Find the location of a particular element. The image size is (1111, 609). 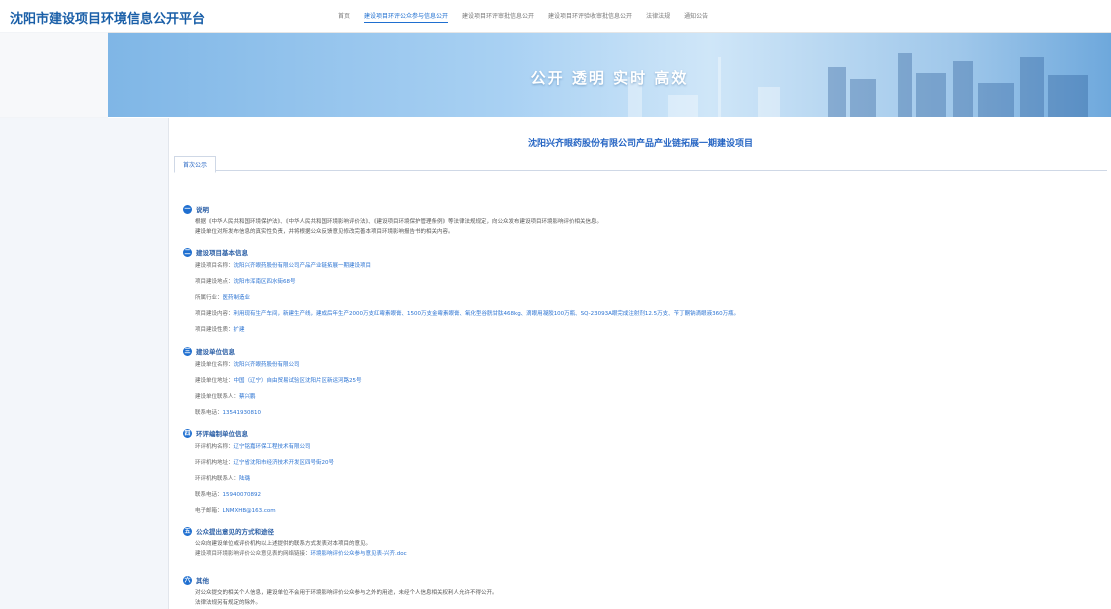

nav-eia-approval: 建设项目环评审批信息公开 is located at coordinates (498, 17).